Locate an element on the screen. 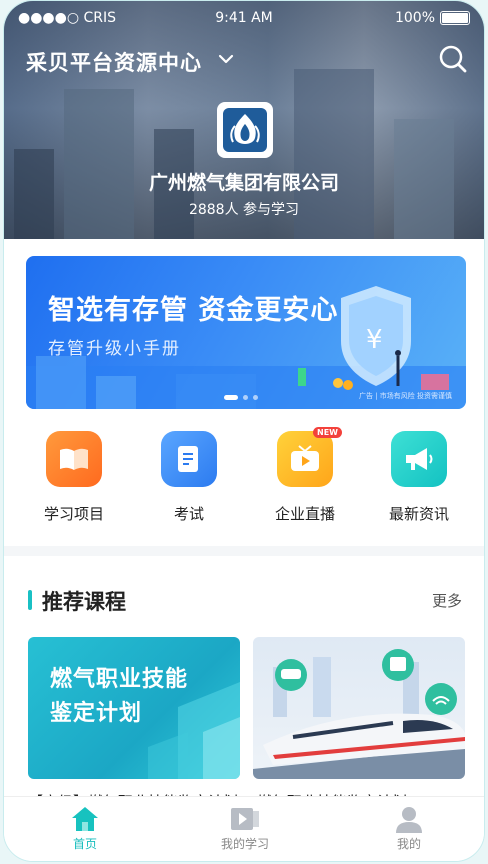 This screenshot has height=864, width=488. course-card is located at coordinates (359, 708).